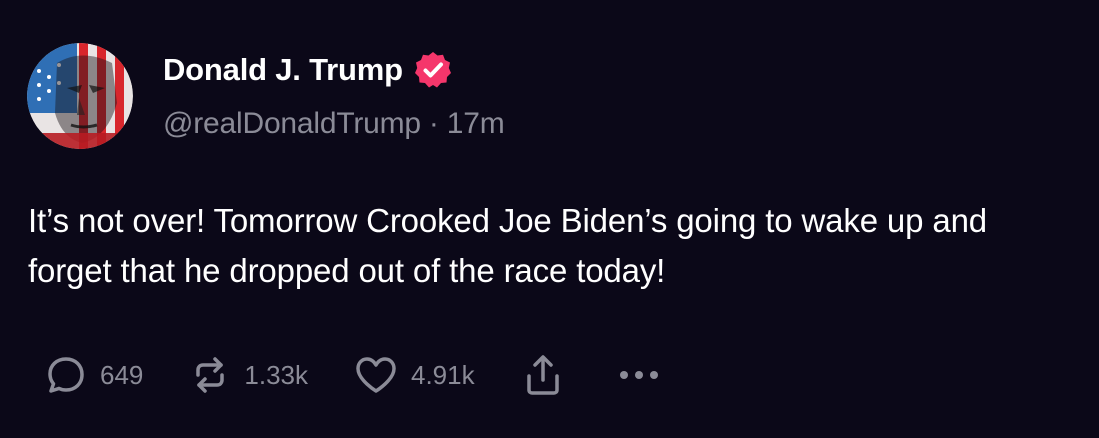 The width and height of the screenshot is (1099, 438). I want to click on author-display-name: Donald J. Trump, so click(283, 70).